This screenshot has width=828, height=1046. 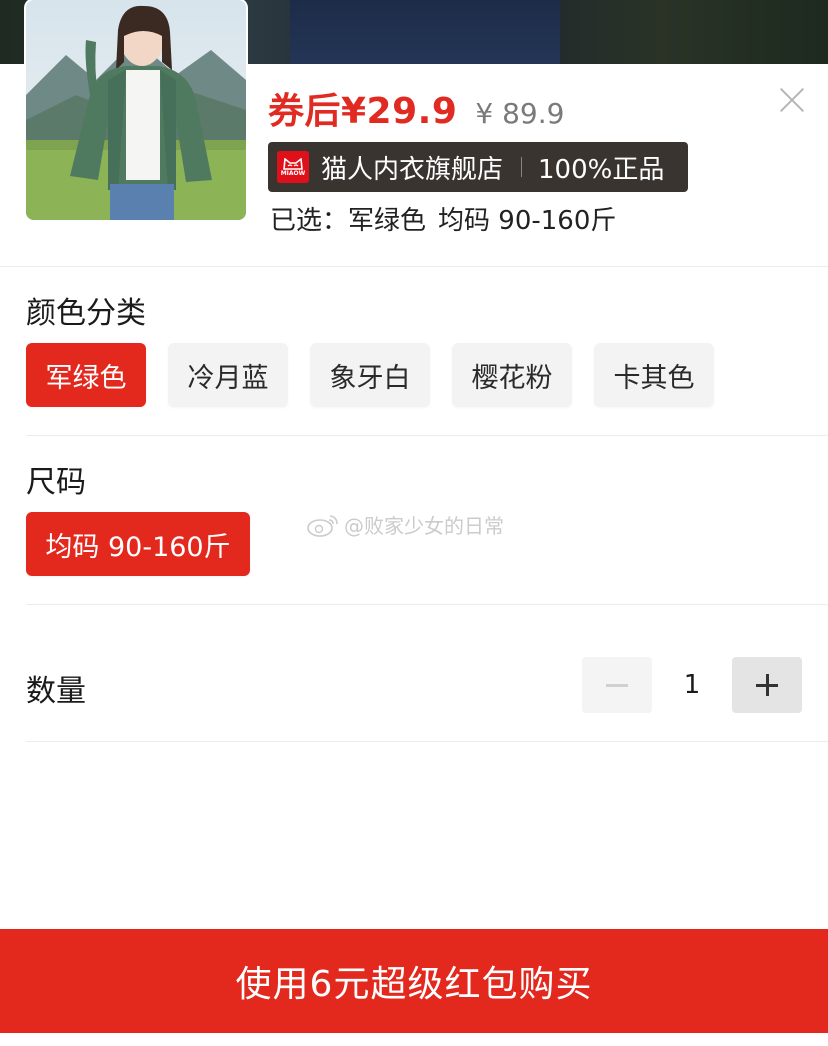 What do you see at coordinates (425, 32) in the screenshot?
I see `background-product-image` at bounding box center [425, 32].